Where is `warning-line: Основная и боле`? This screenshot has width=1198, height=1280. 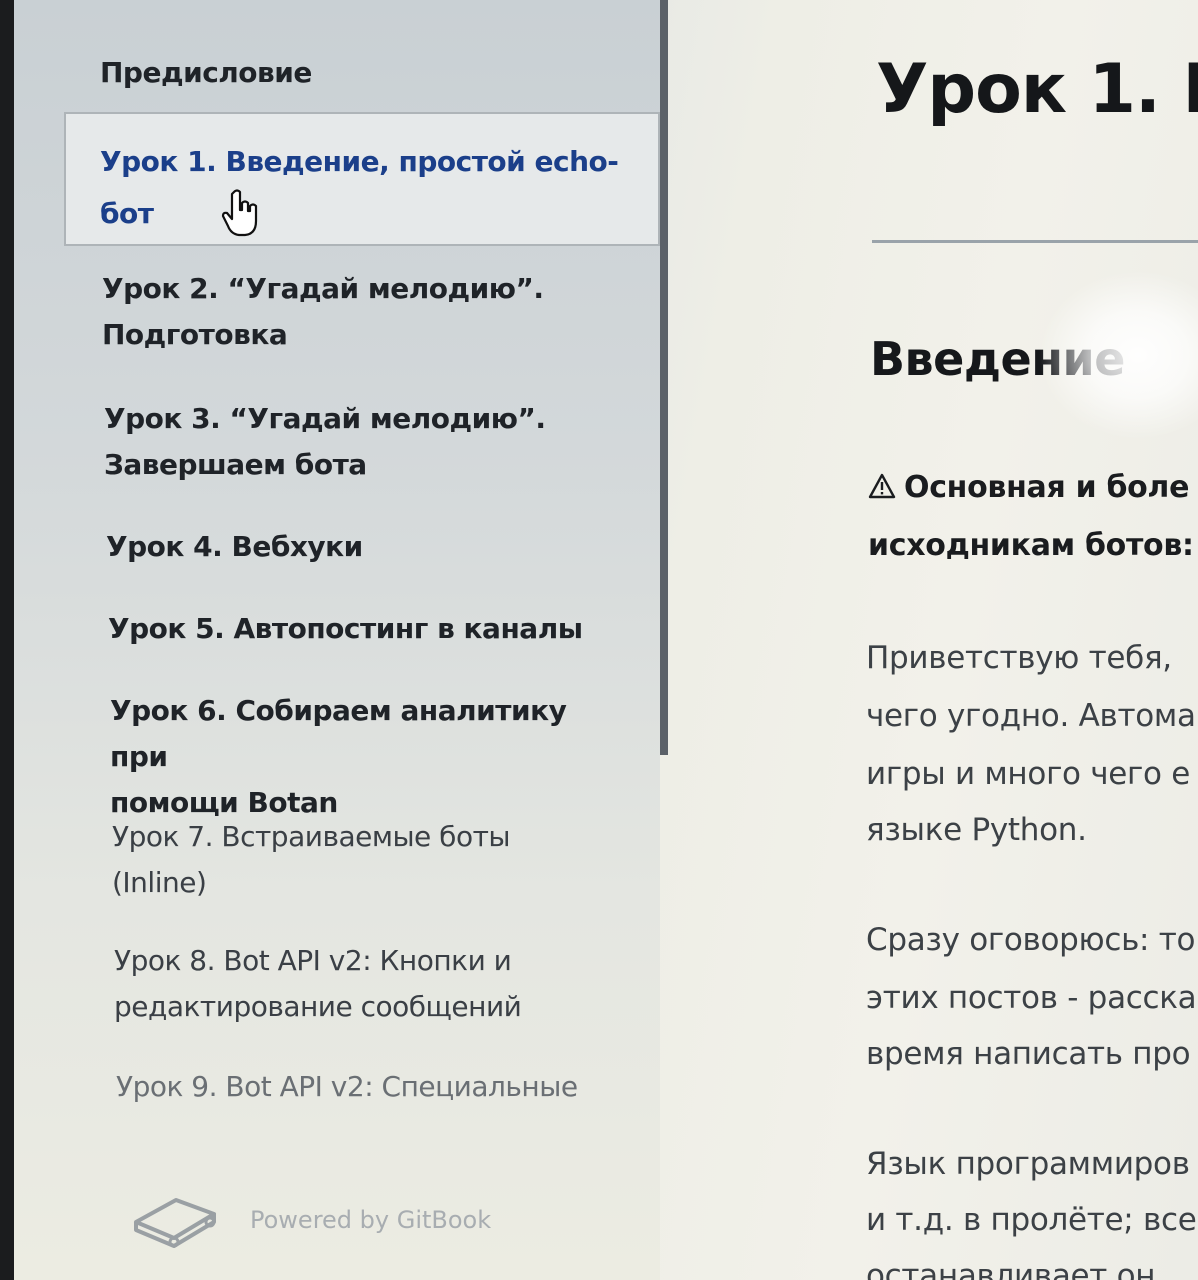
warning-line: Основная и боле is located at coordinates (1028, 487).